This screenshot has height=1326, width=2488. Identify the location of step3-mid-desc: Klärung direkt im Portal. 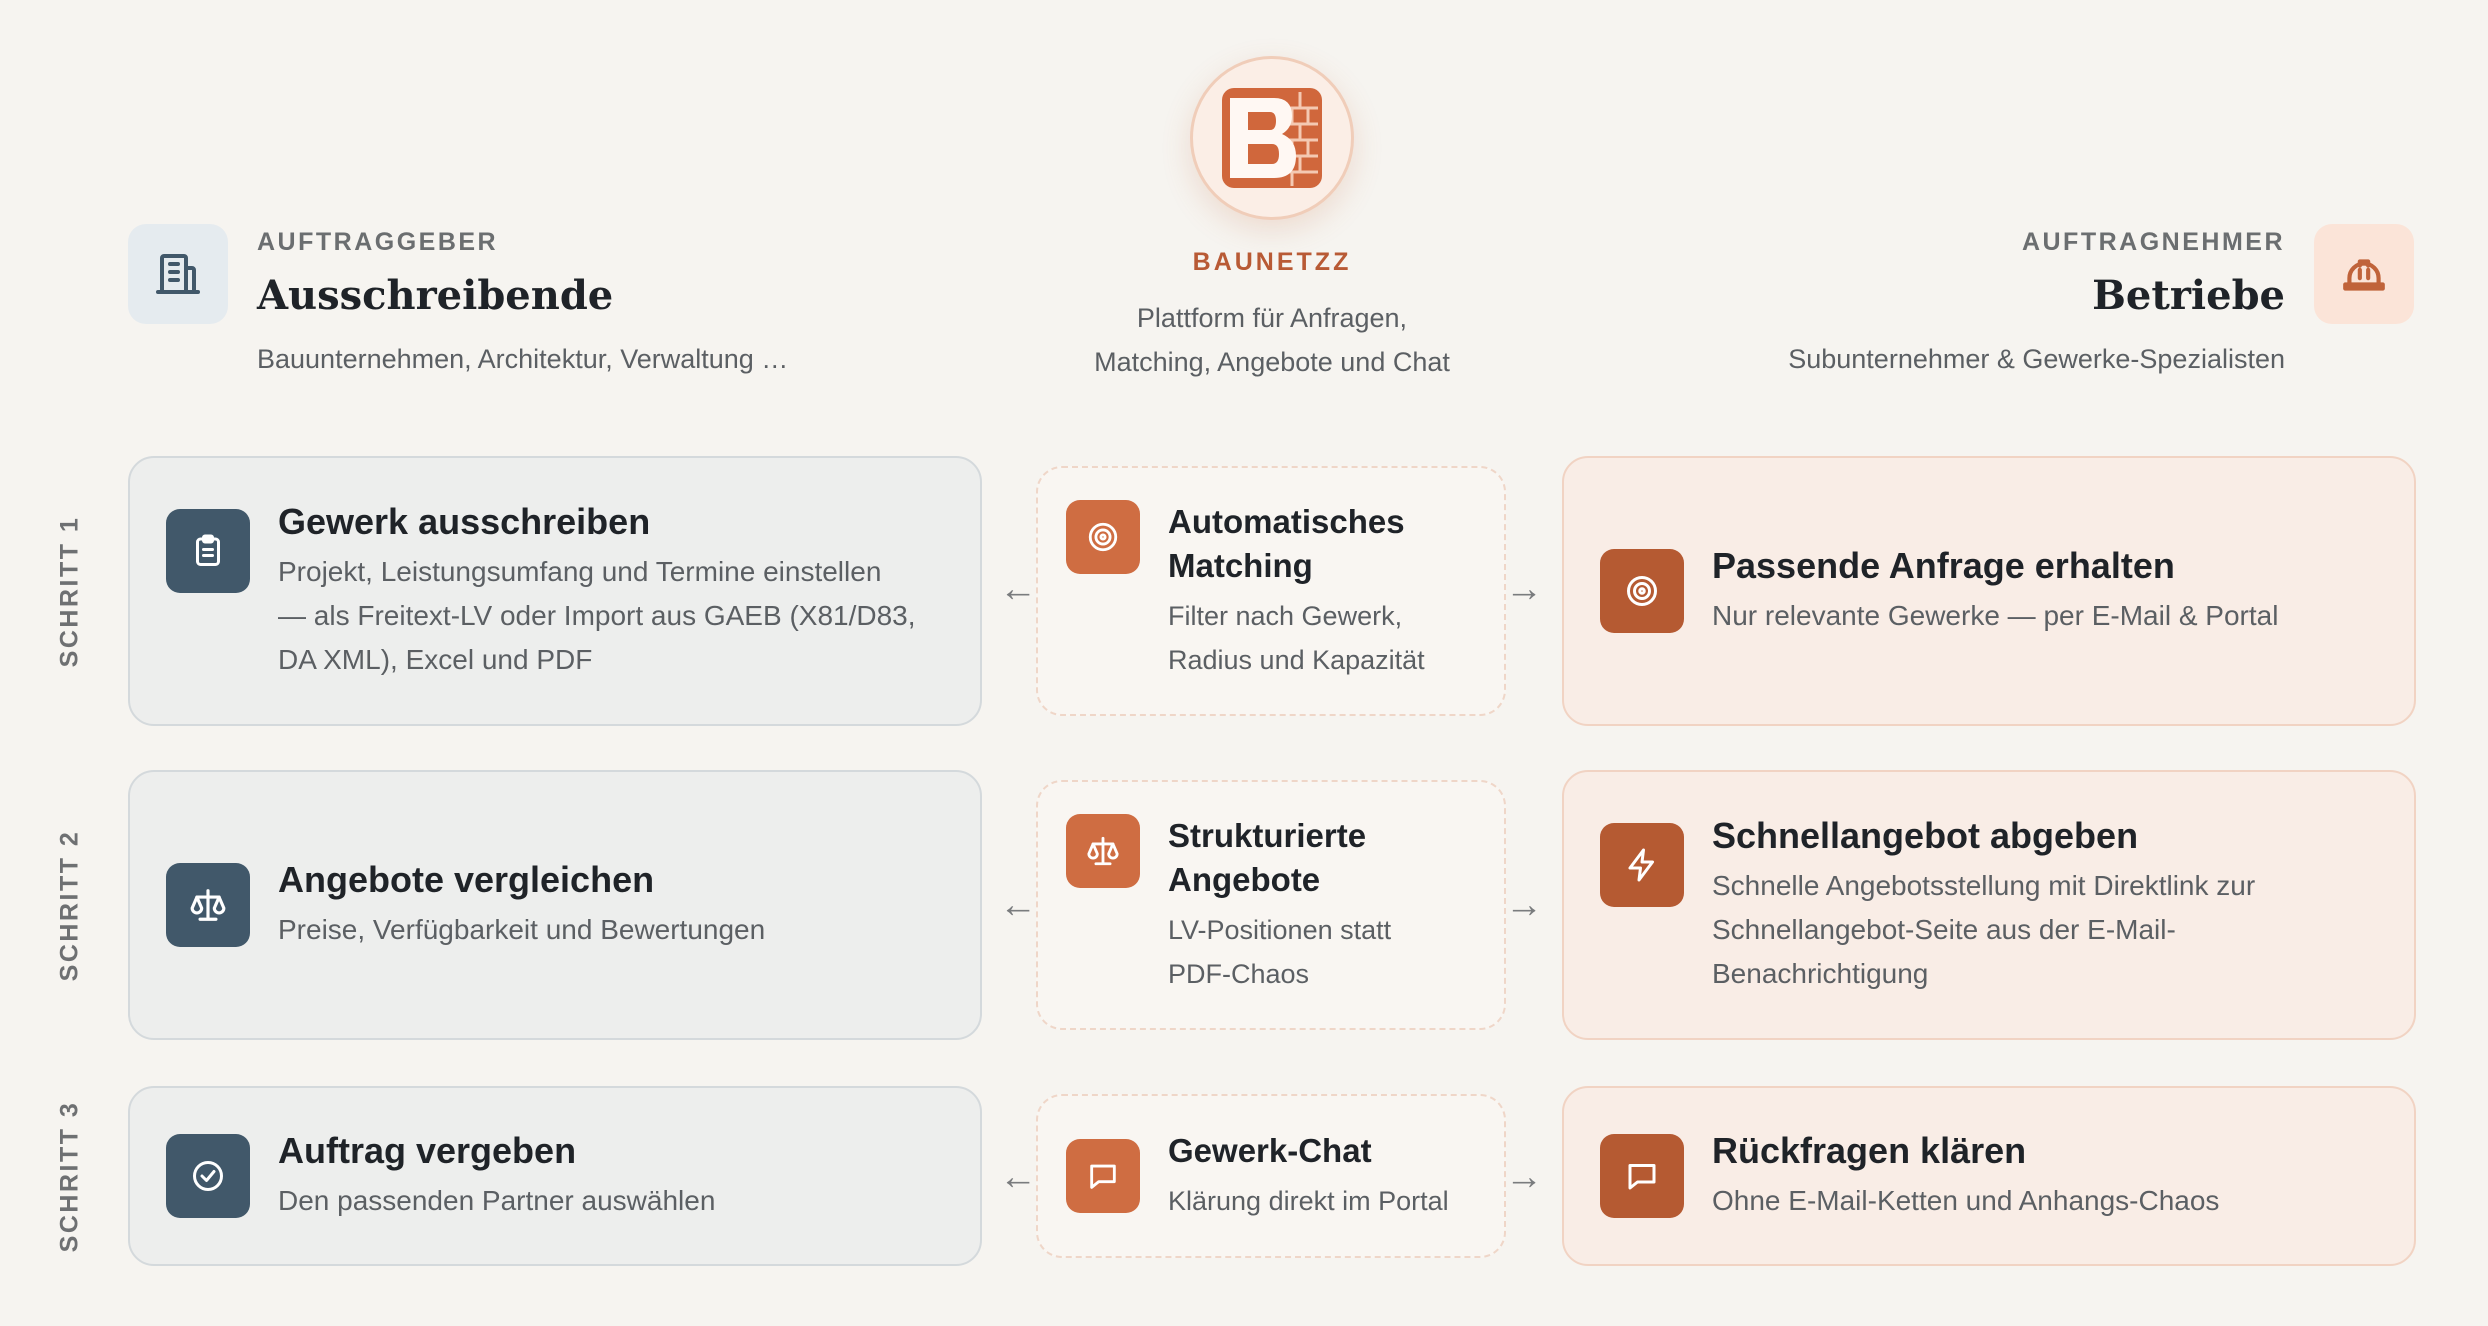
(1308, 1201).